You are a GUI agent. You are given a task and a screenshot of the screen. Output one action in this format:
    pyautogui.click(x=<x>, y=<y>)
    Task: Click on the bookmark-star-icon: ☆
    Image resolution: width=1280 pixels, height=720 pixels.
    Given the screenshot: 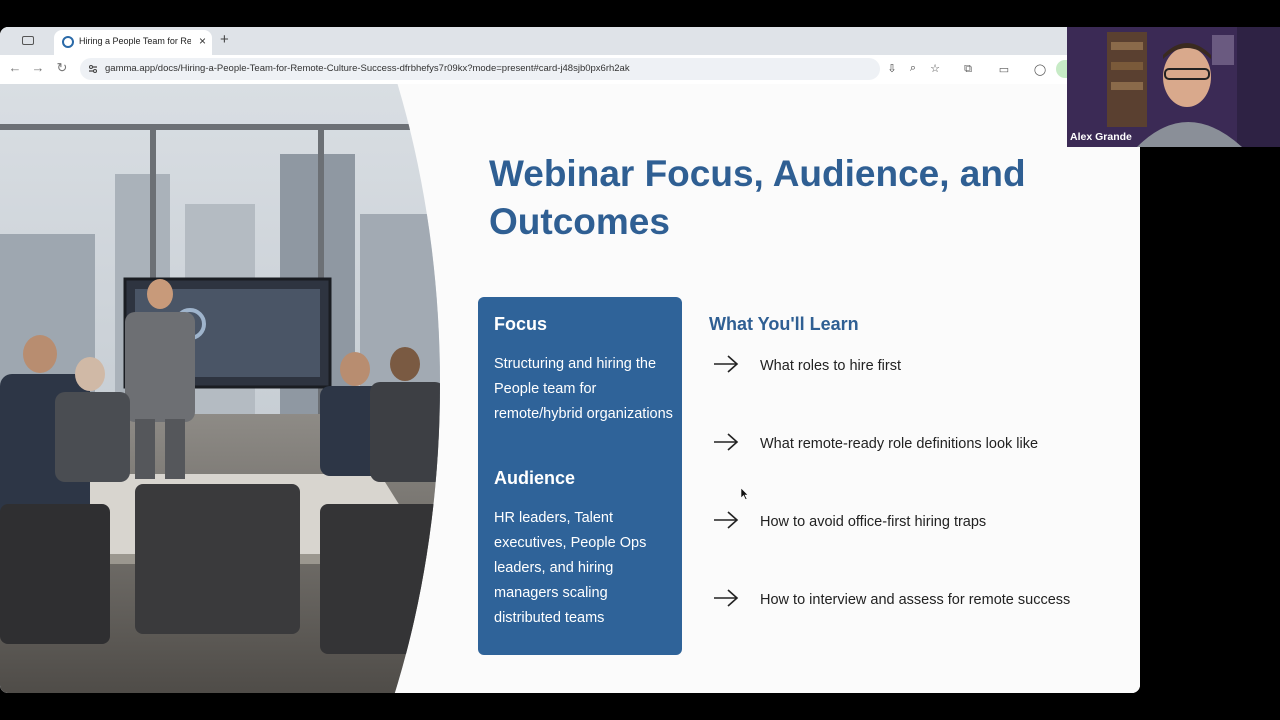 What is the action you would take?
    pyautogui.click(x=935, y=68)
    